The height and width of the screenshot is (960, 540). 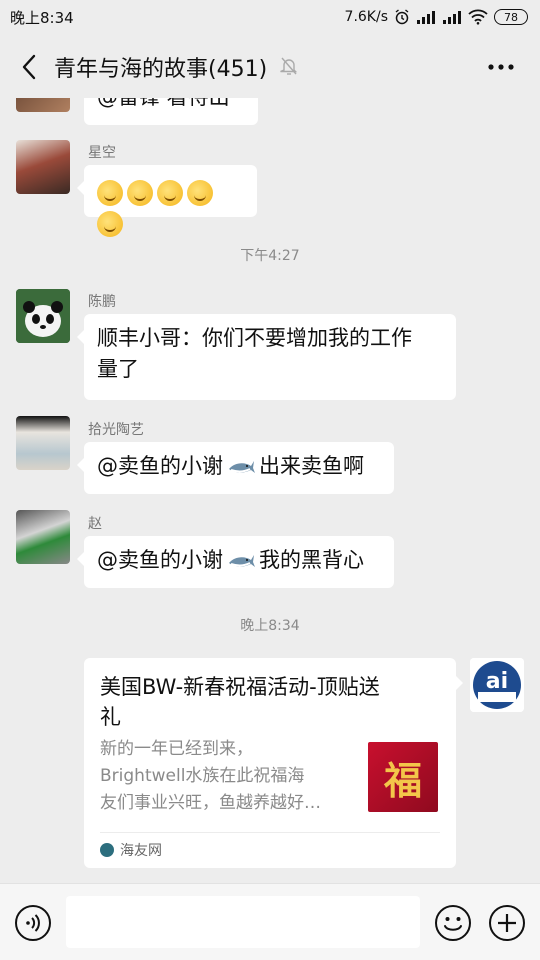 I want to click on emoji-button, so click(x=453, y=923).